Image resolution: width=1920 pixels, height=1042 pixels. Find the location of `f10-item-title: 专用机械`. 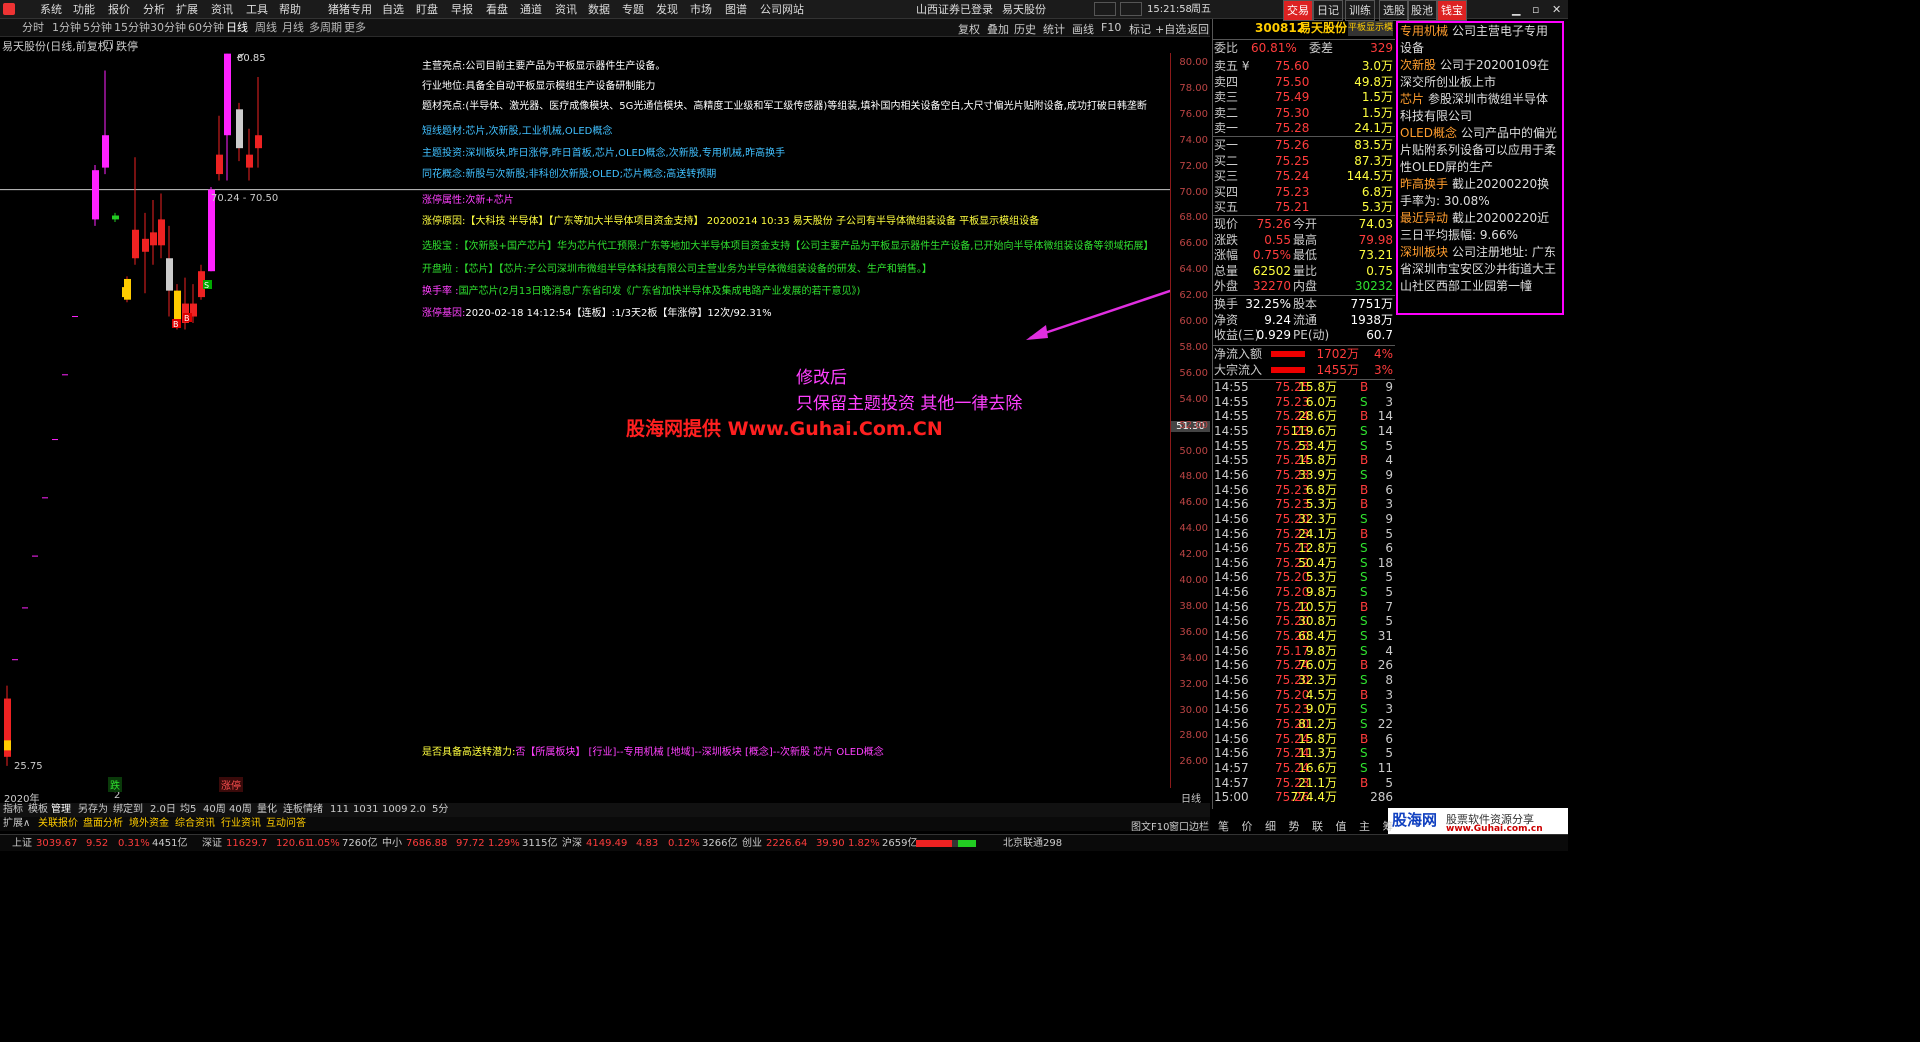

f10-item-title: 专用机械 is located at coordinates (1424, 31).